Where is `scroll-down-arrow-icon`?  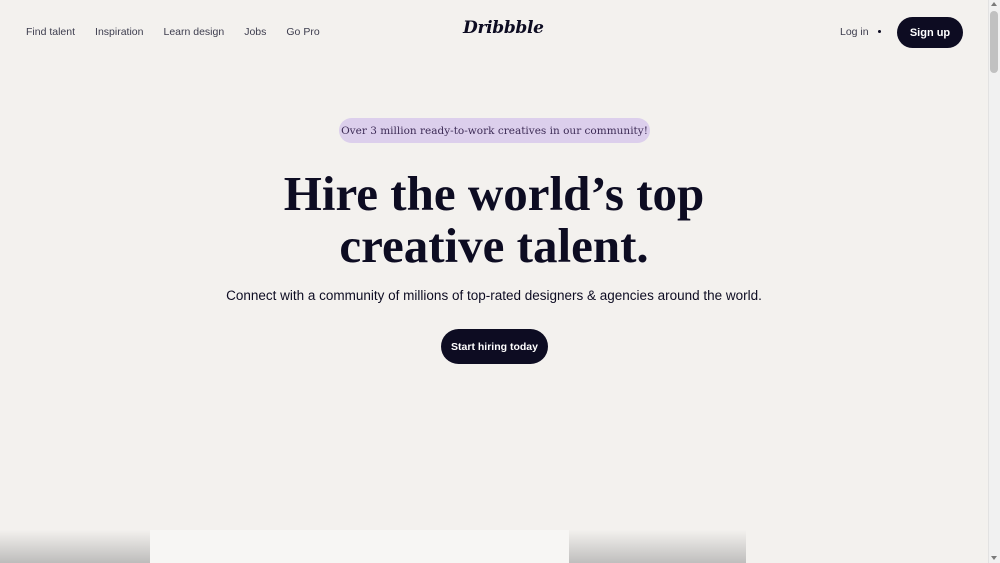
scroll-down-arrow-icon is located at coordinates (994, 558).